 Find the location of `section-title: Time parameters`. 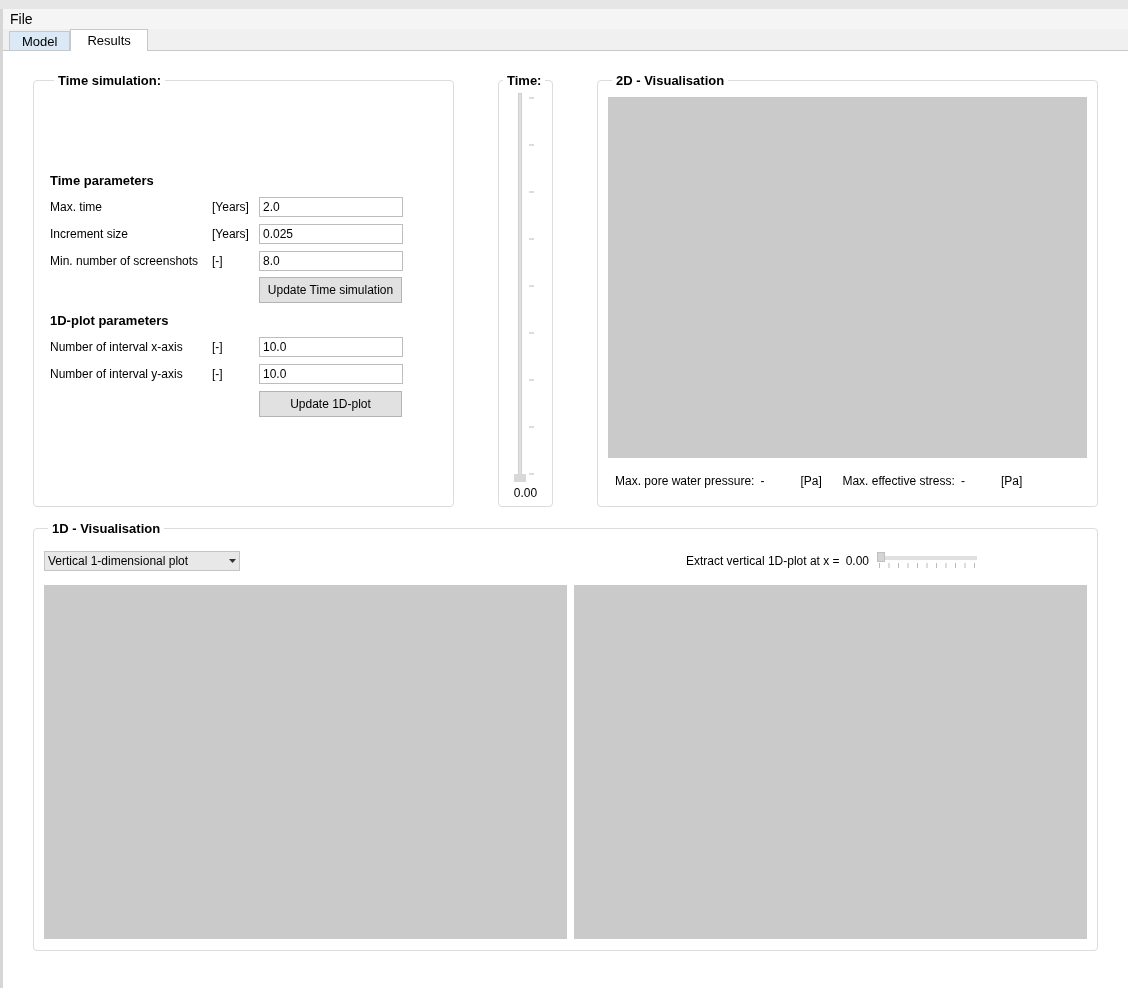

section-title: Time parameters is located at coordinates (102, 180).